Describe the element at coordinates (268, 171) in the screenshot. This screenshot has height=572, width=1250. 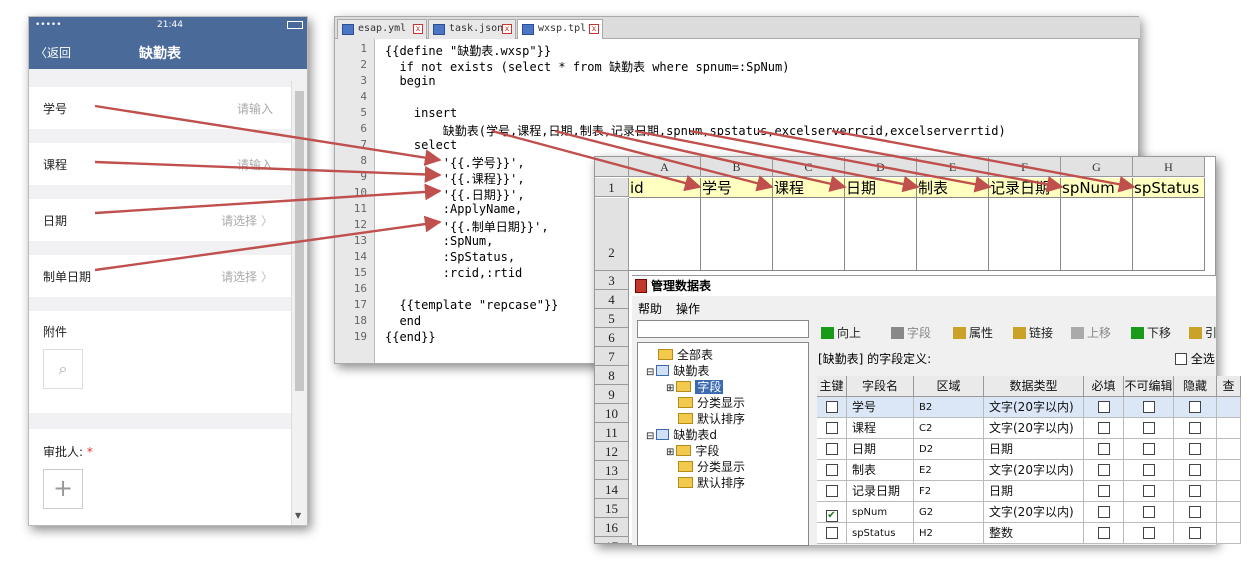
I see `arrow-kecheng` at that location.